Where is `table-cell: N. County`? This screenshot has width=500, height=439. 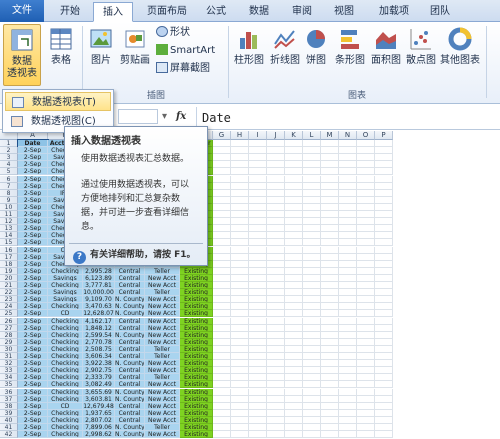
table-cell: N. County is located at coordinates (130, 392).